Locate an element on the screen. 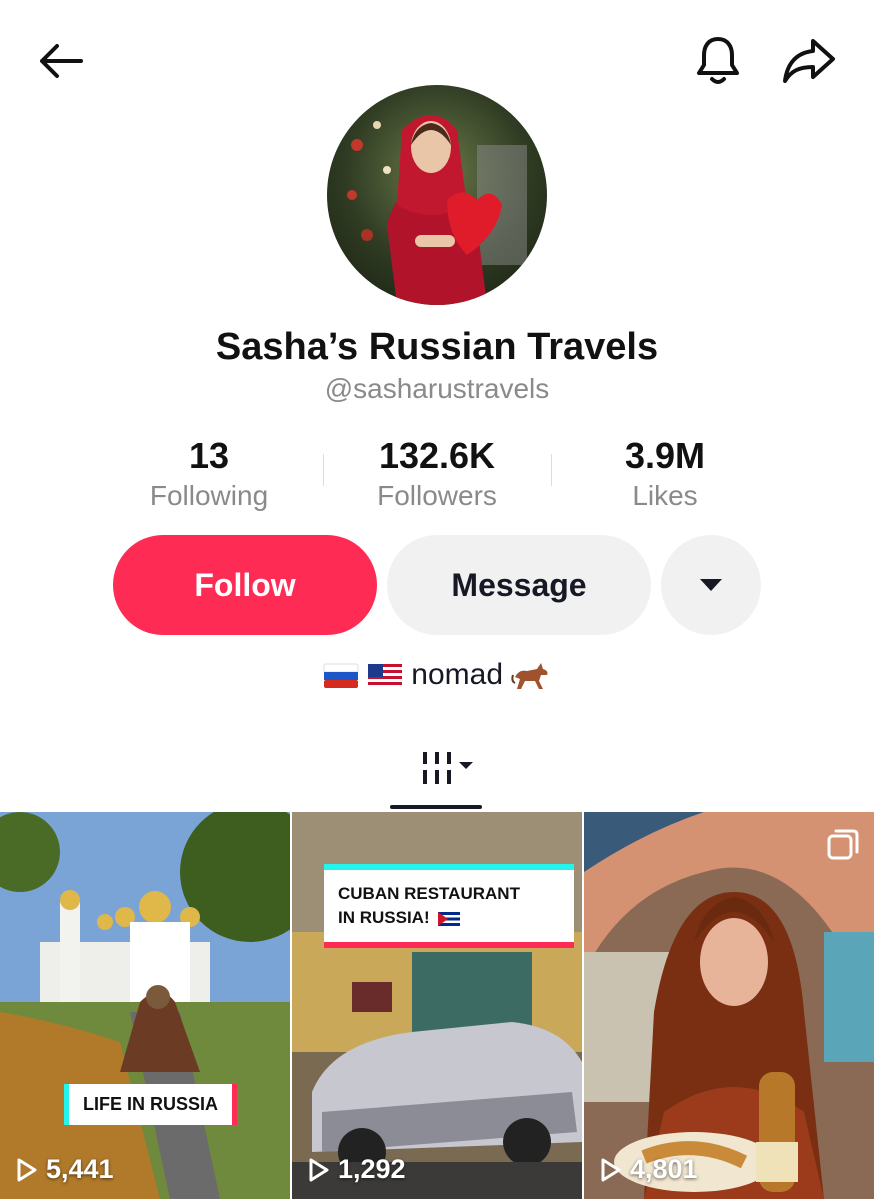  grid-filter-icon is located at coordinates (448, 768).